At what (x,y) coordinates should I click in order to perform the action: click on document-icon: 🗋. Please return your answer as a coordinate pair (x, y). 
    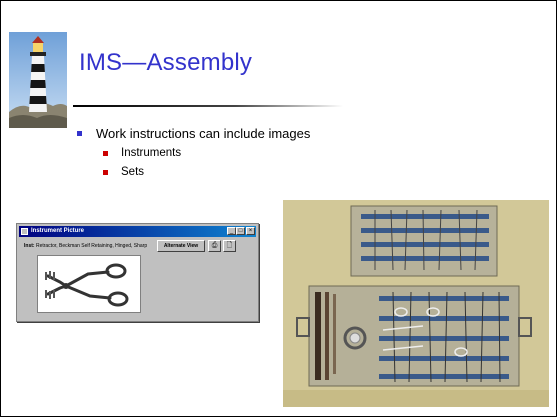
    Looking at the image, I should click on (229, 245).